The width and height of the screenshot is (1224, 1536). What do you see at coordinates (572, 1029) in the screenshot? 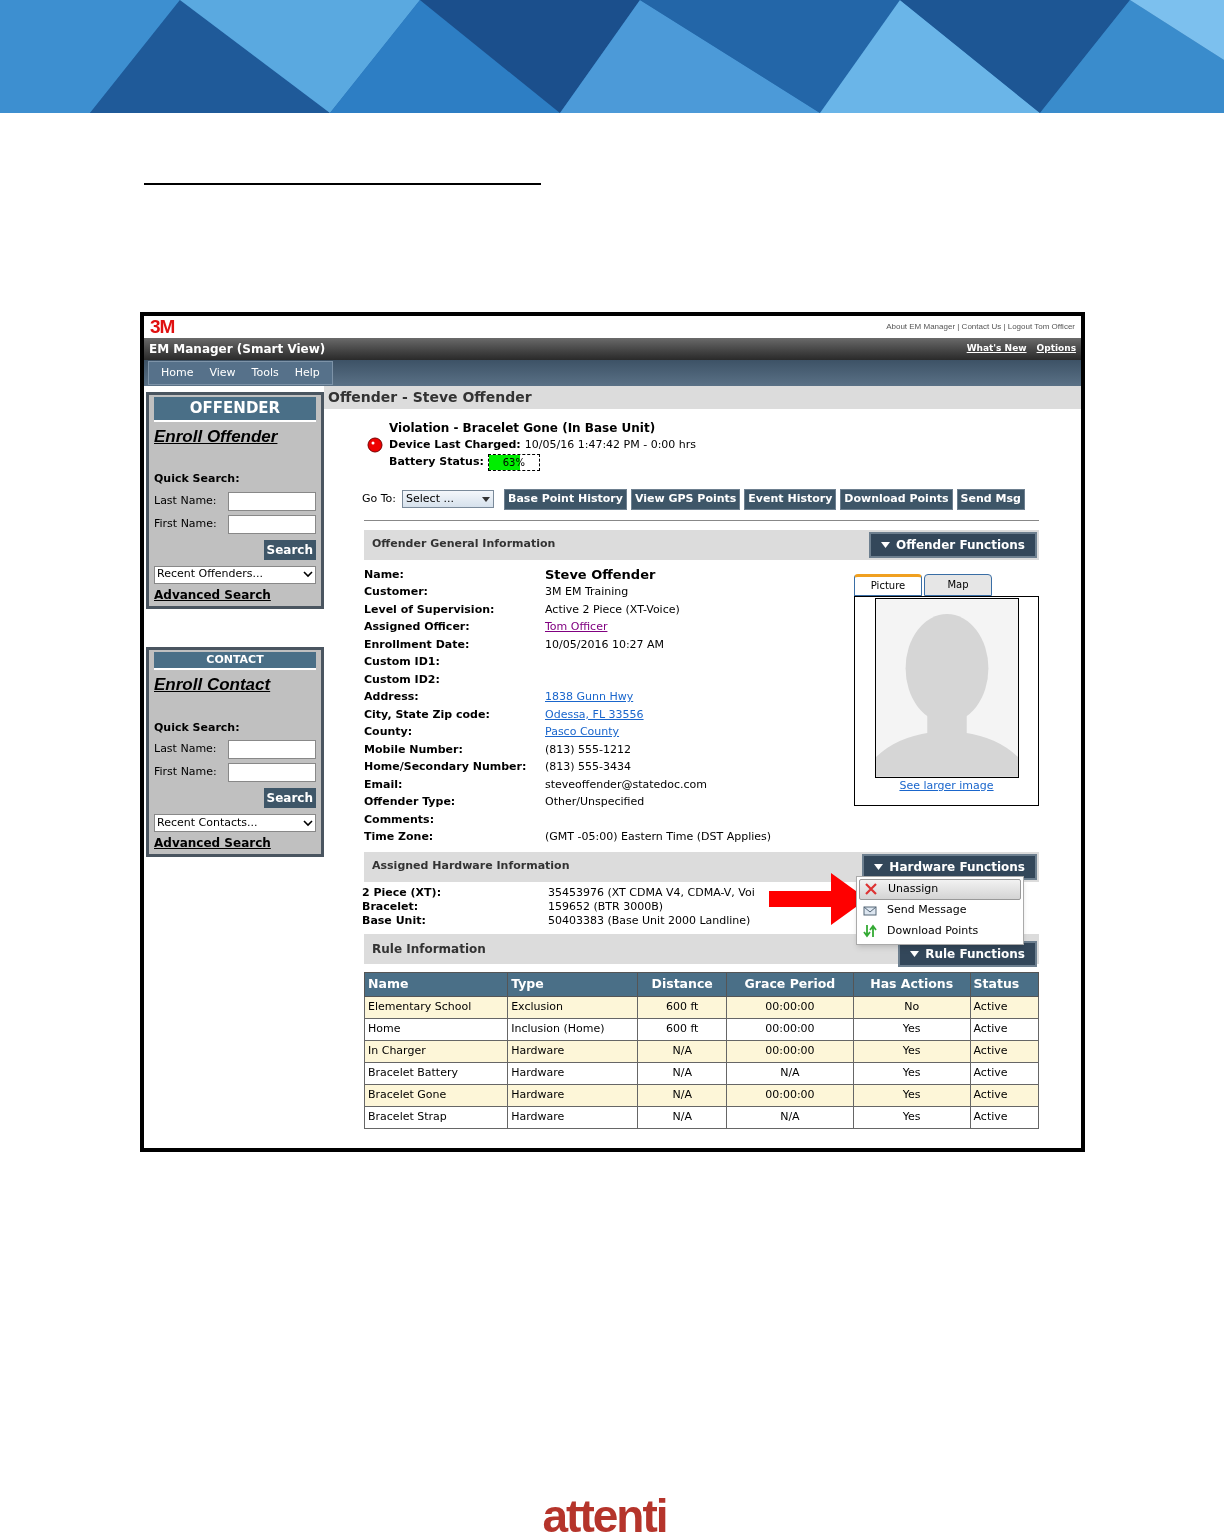
I see `table-cell: Inclusion (Home)` at bounding box center [572, 1029].